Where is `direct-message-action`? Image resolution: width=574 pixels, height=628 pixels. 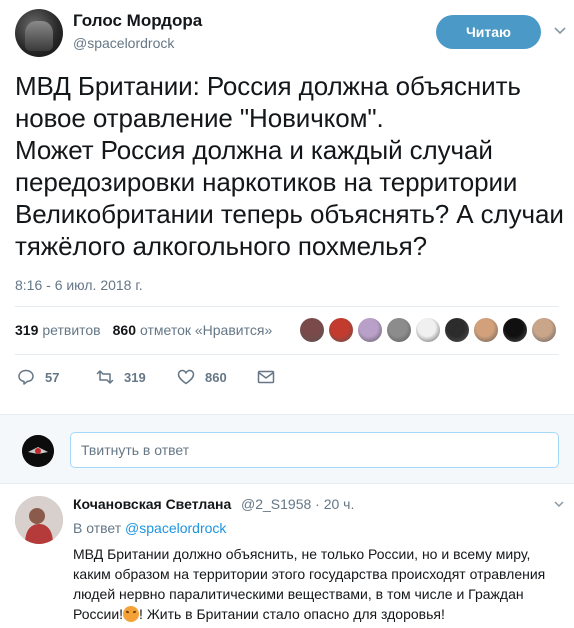
direct-message-action is located at coordinates (266, 377).